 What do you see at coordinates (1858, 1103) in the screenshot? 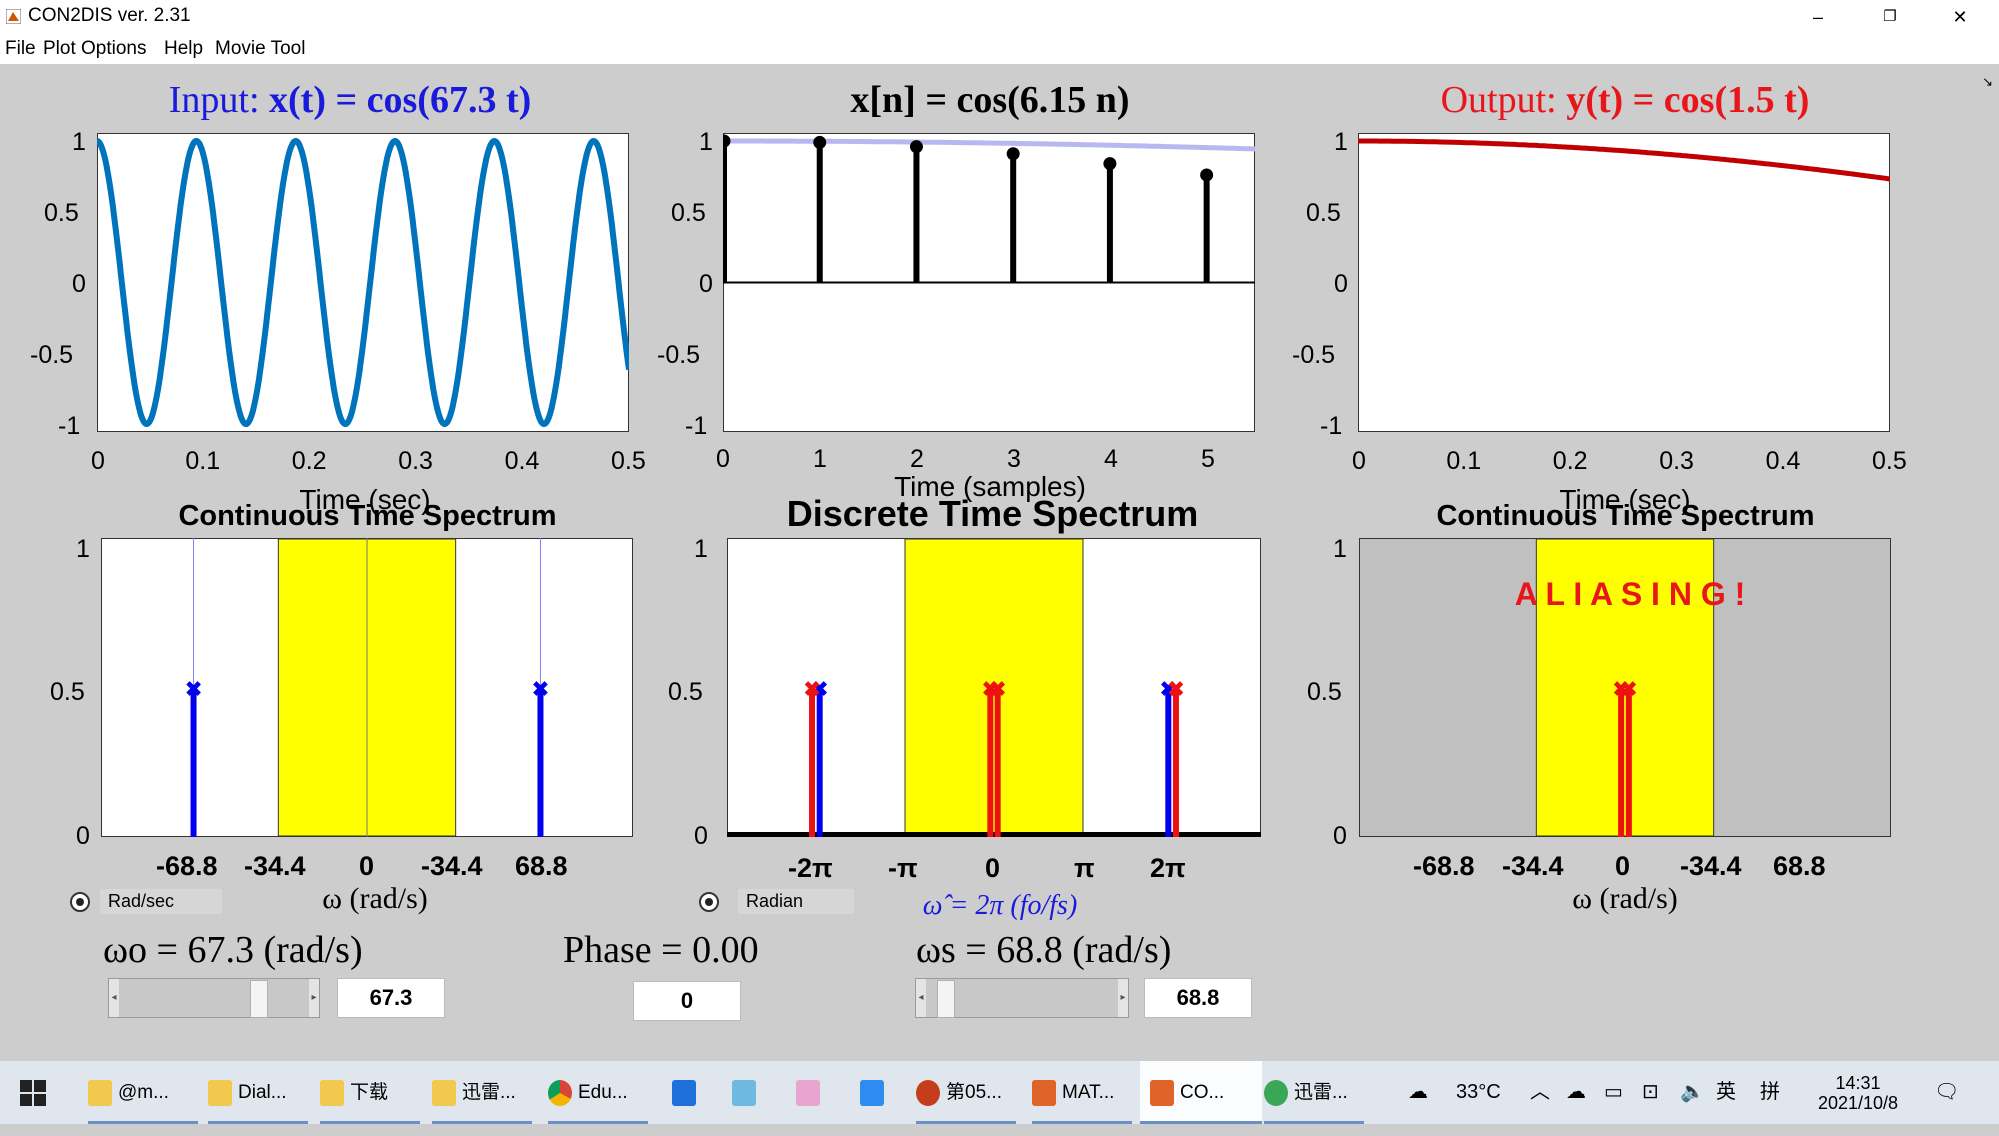
I see `clock-date: 2021/10/8` at bounding box center [1858, 1103].